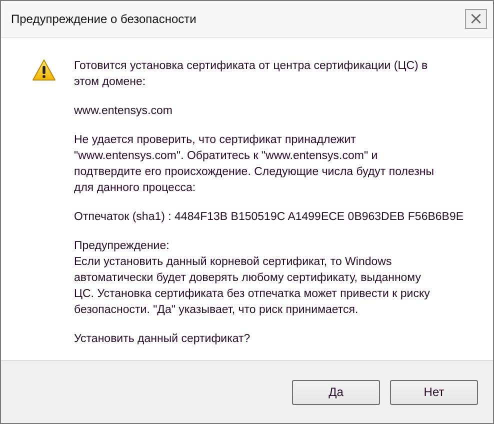 This screenshot has width=494, height=424. I want to click on window-title: Предупреждение о безопасности, so click(103, 19).